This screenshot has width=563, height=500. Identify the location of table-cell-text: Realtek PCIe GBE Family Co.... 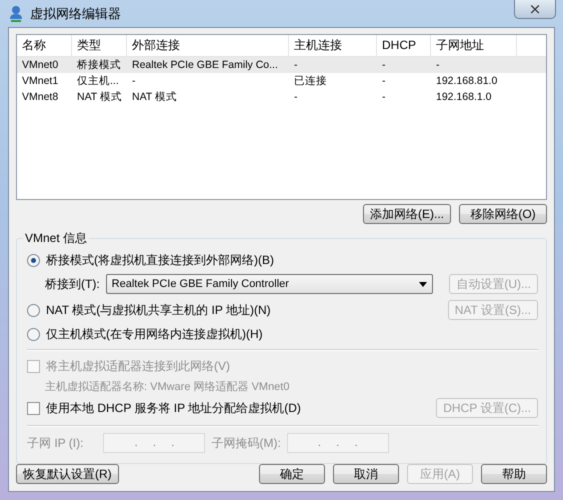
(205, 65).